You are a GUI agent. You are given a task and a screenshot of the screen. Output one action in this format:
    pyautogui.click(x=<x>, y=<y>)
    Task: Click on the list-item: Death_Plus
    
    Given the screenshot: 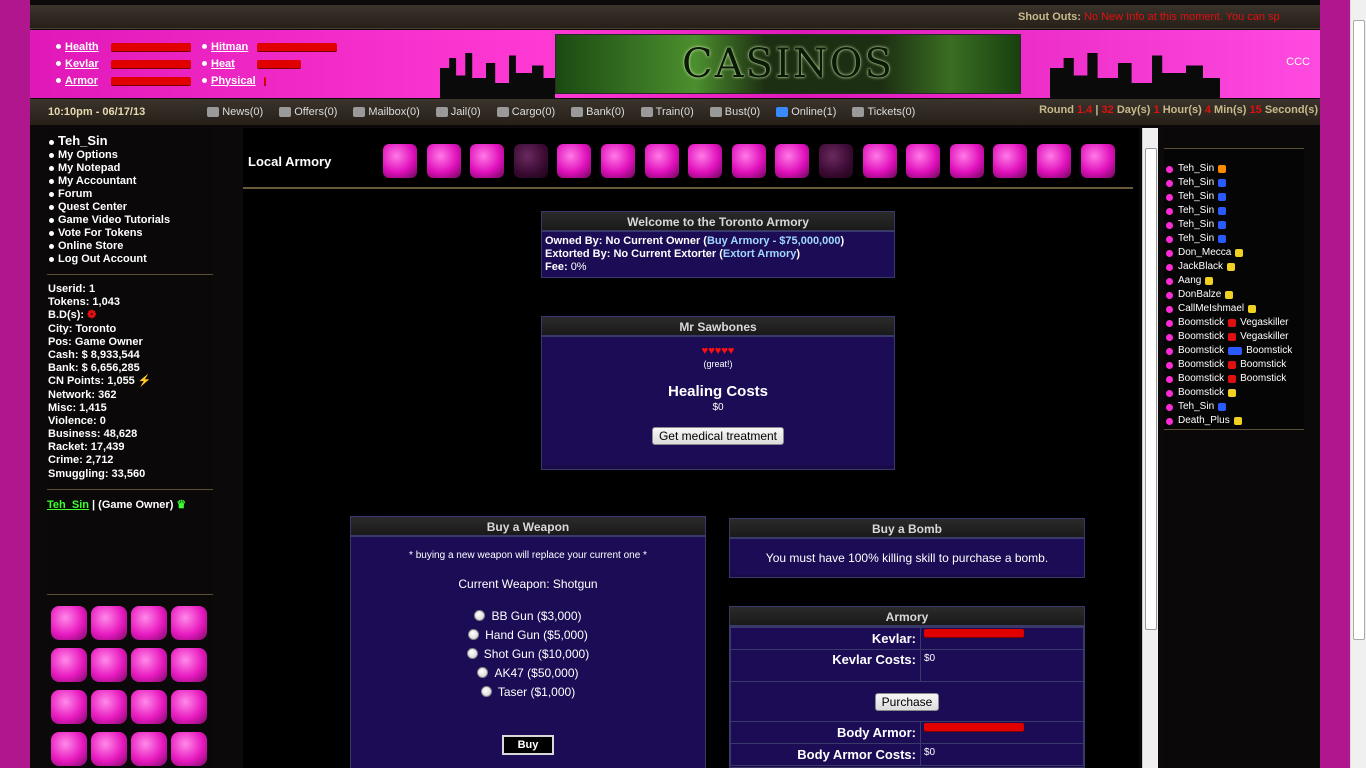 What is the action you would take?
    pyautogui.click(x=1234, y=421)
    